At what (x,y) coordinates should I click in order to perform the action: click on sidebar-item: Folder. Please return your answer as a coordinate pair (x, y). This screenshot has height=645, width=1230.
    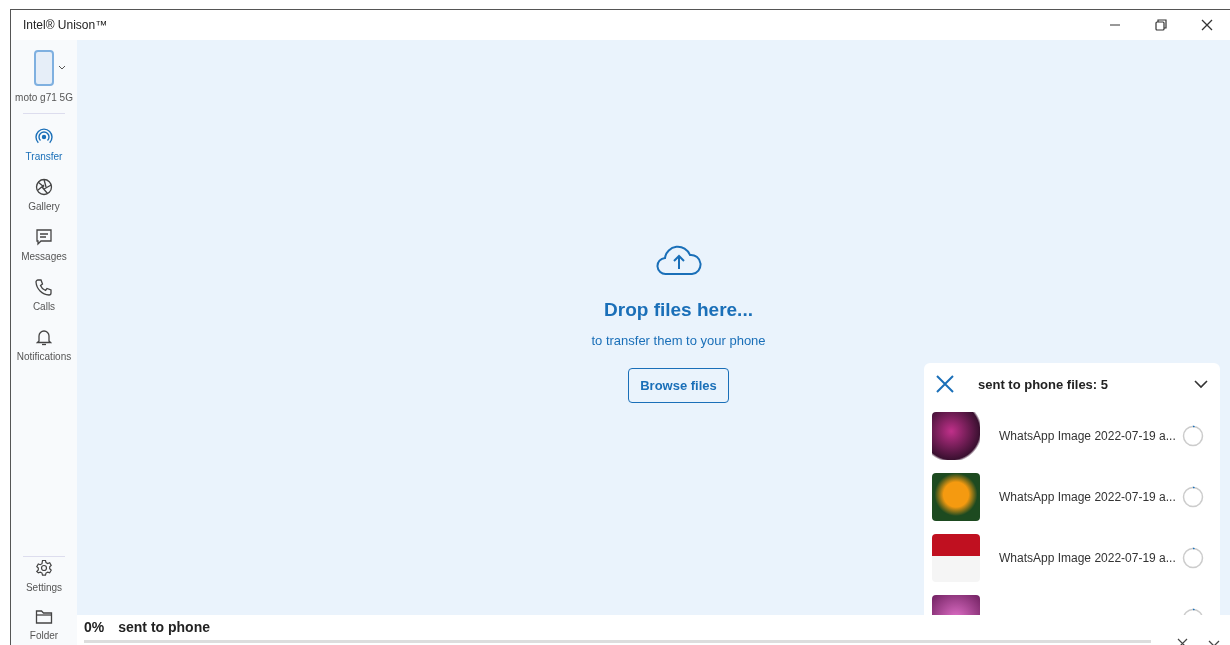
    Looking at the image, I should click on (44, 623).